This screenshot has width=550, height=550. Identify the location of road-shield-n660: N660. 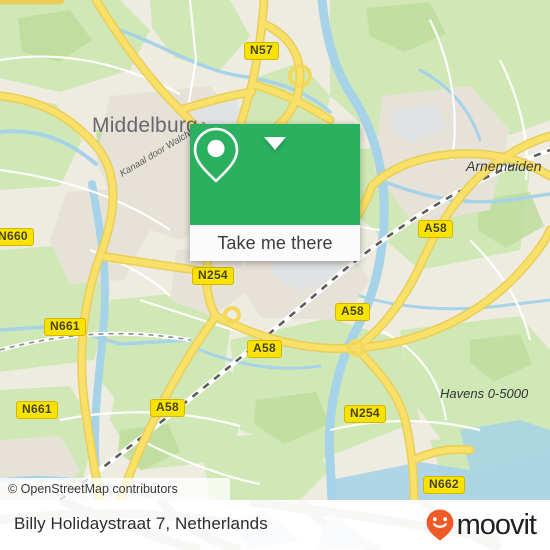
(17, 237).